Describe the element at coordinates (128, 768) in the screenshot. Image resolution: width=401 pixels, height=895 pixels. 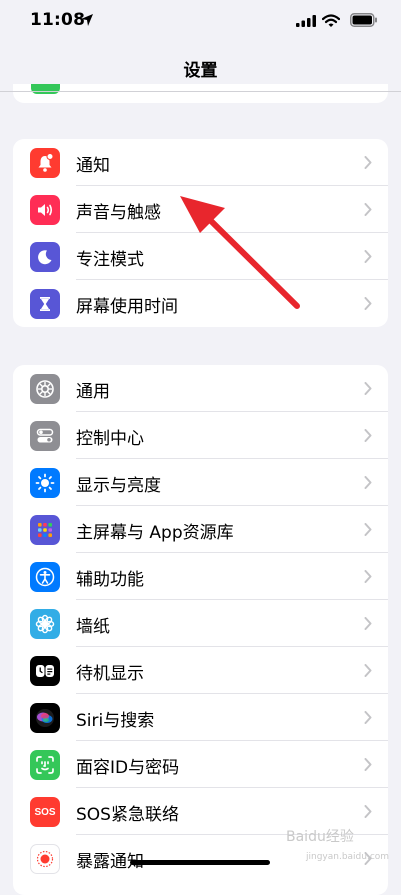
I see `row-label: 面容ID与密码` at that location.